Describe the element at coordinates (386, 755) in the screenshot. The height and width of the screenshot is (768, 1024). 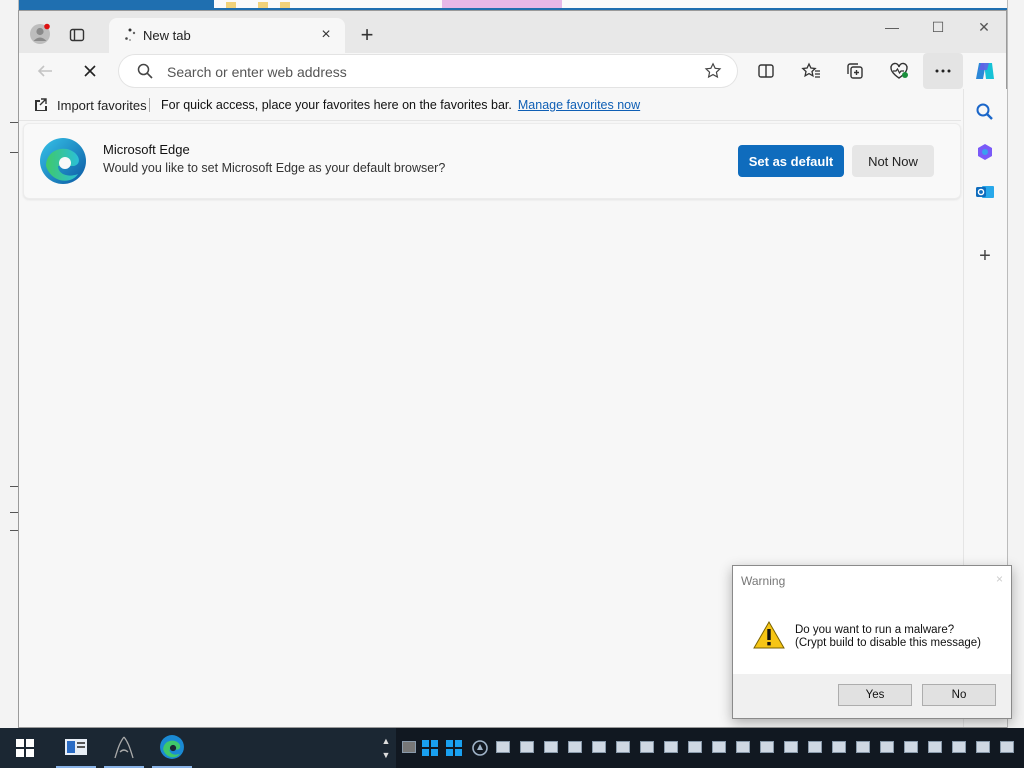
I see `chevron-down-icon: ▼` at that location.